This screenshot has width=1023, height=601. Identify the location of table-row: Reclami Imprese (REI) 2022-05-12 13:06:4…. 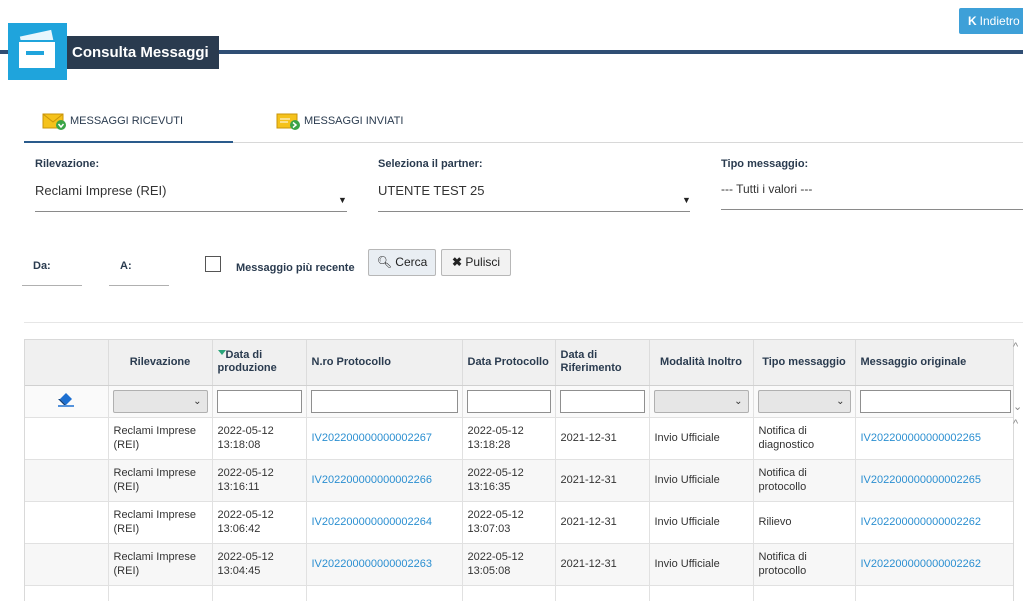
(519, 522).